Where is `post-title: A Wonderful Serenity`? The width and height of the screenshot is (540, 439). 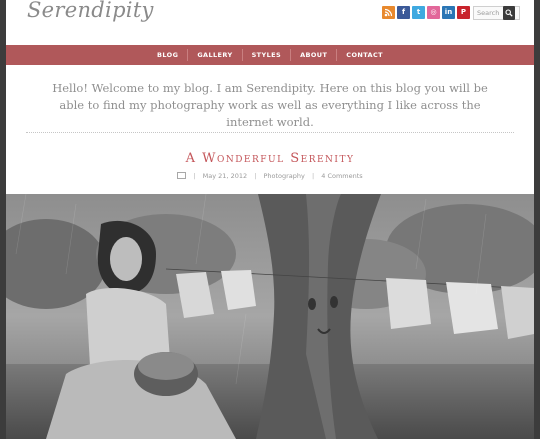 post-title: A Wonderful Serenity is located at coordinates (270, 158).